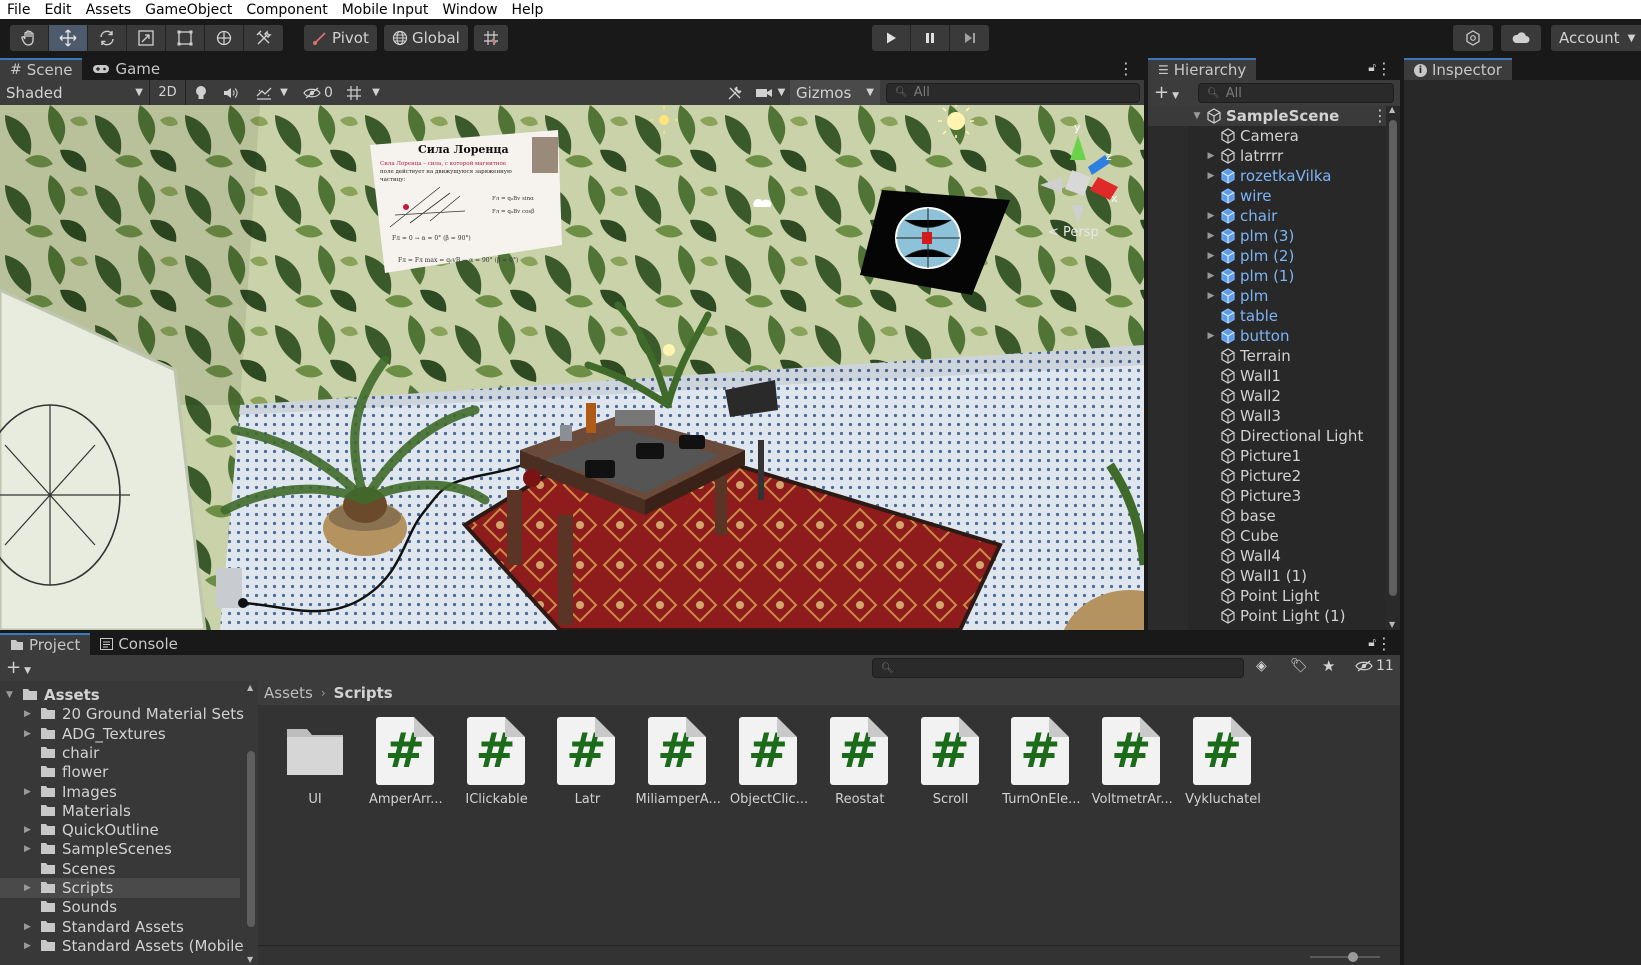  What do you see at coordinates (1058, 668) in the screenshot?
I see `project-search-input: 🔍︎` at bounding box center [1058, 668].